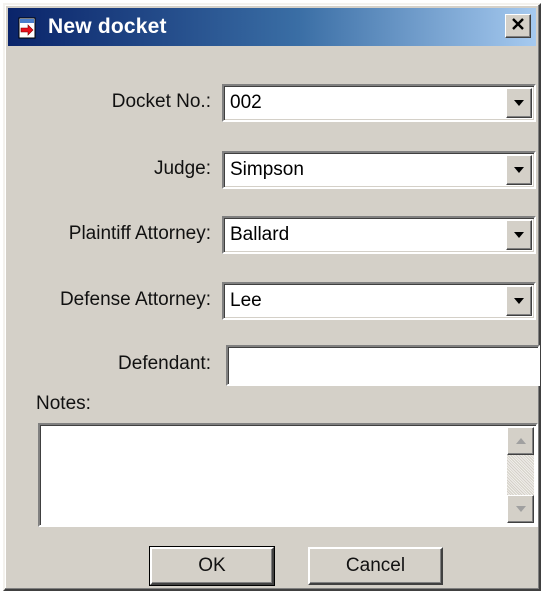 This screenshot has height=599, width=549. I want to click on close-icon, so click(518, 26).